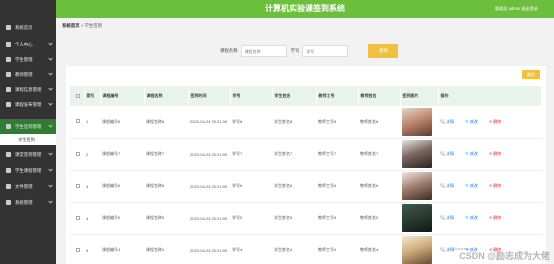  What do you see at coordinates (531, 74) in the screenshot?
I see `batch-delete-button: 删除` at bounding box center [531, 74].